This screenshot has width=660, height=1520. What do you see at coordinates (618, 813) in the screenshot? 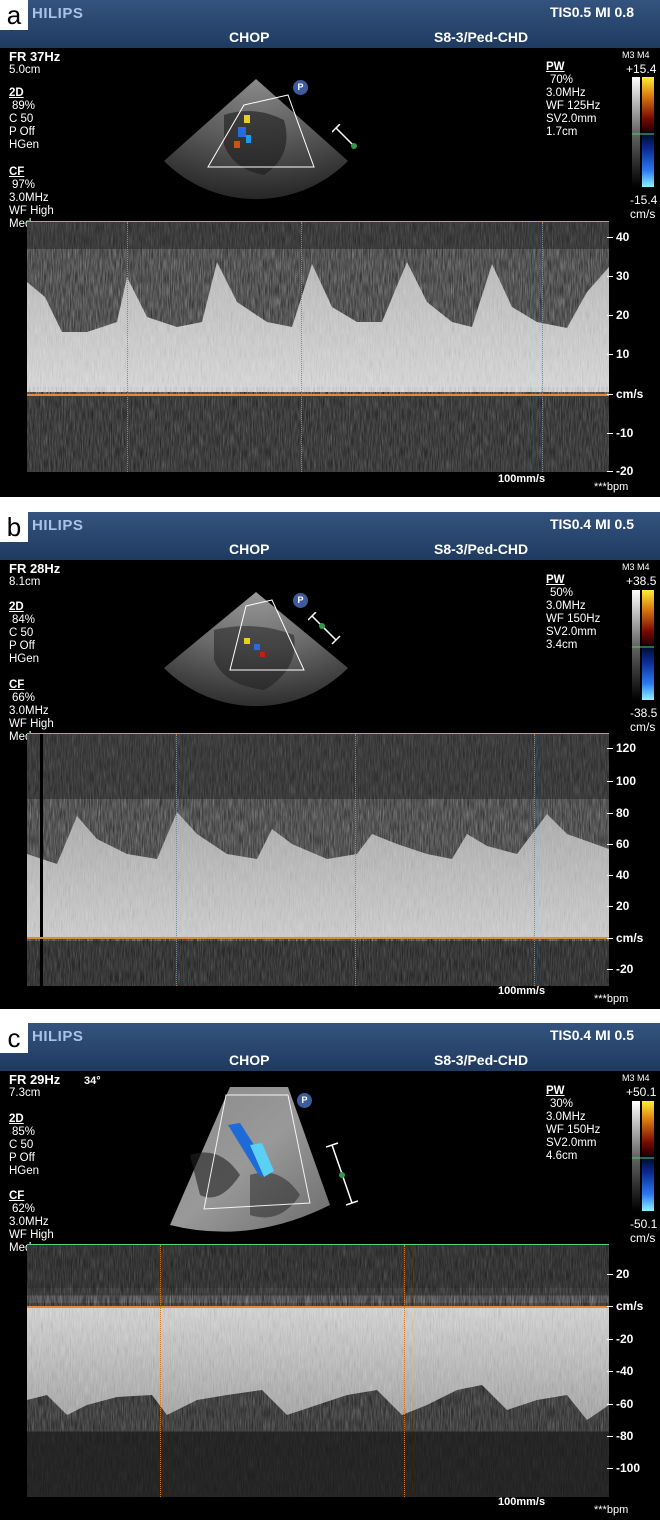
I see `velocity-tick: 80` at bounding box center [618, 813].